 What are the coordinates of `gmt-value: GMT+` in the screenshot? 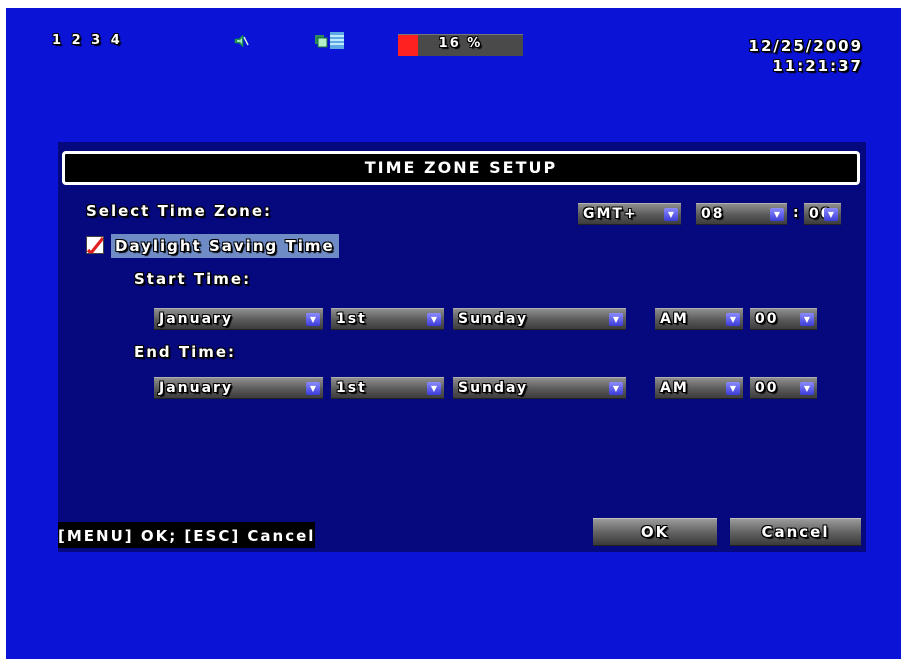 It's located at (610, 214).